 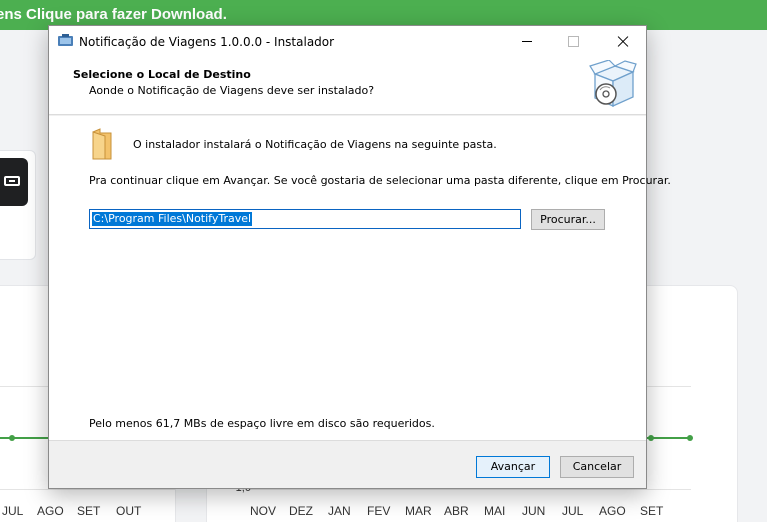 I want to click on x-tick-label: MAI, so click(x=495, y=511).